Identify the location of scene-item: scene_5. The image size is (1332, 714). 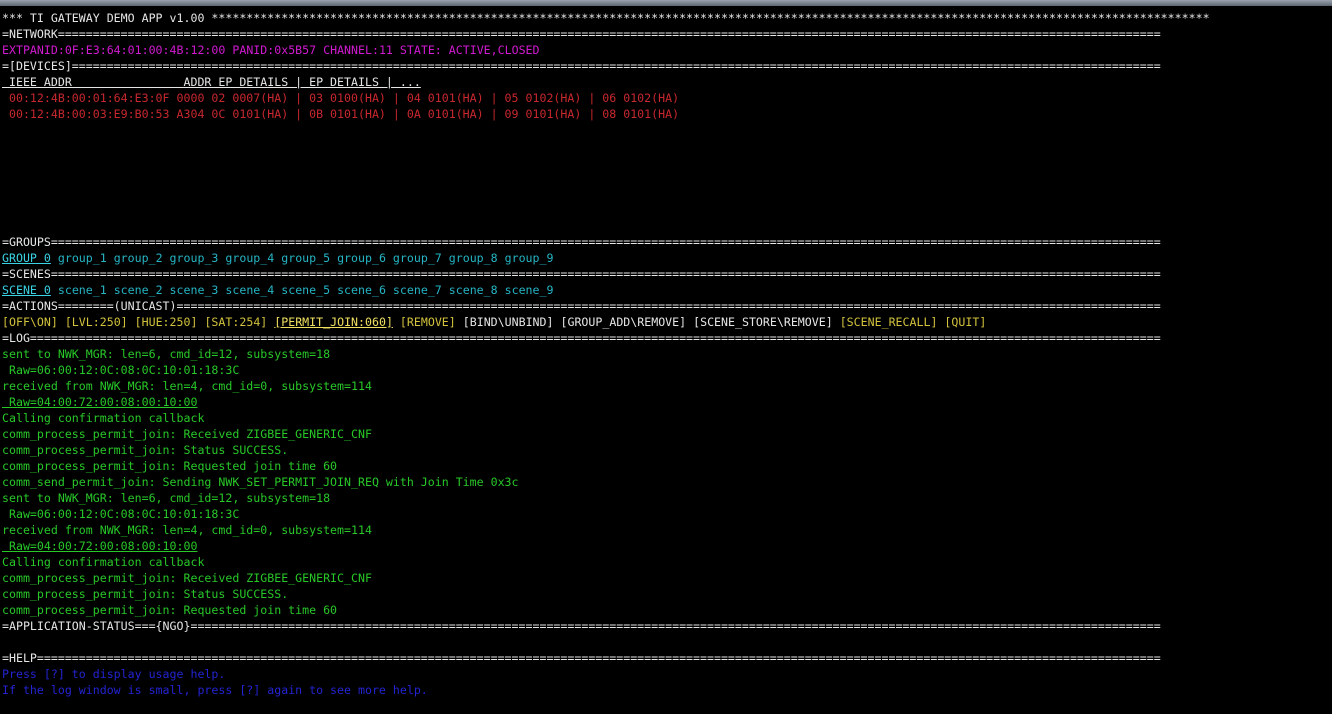
(302, 290).